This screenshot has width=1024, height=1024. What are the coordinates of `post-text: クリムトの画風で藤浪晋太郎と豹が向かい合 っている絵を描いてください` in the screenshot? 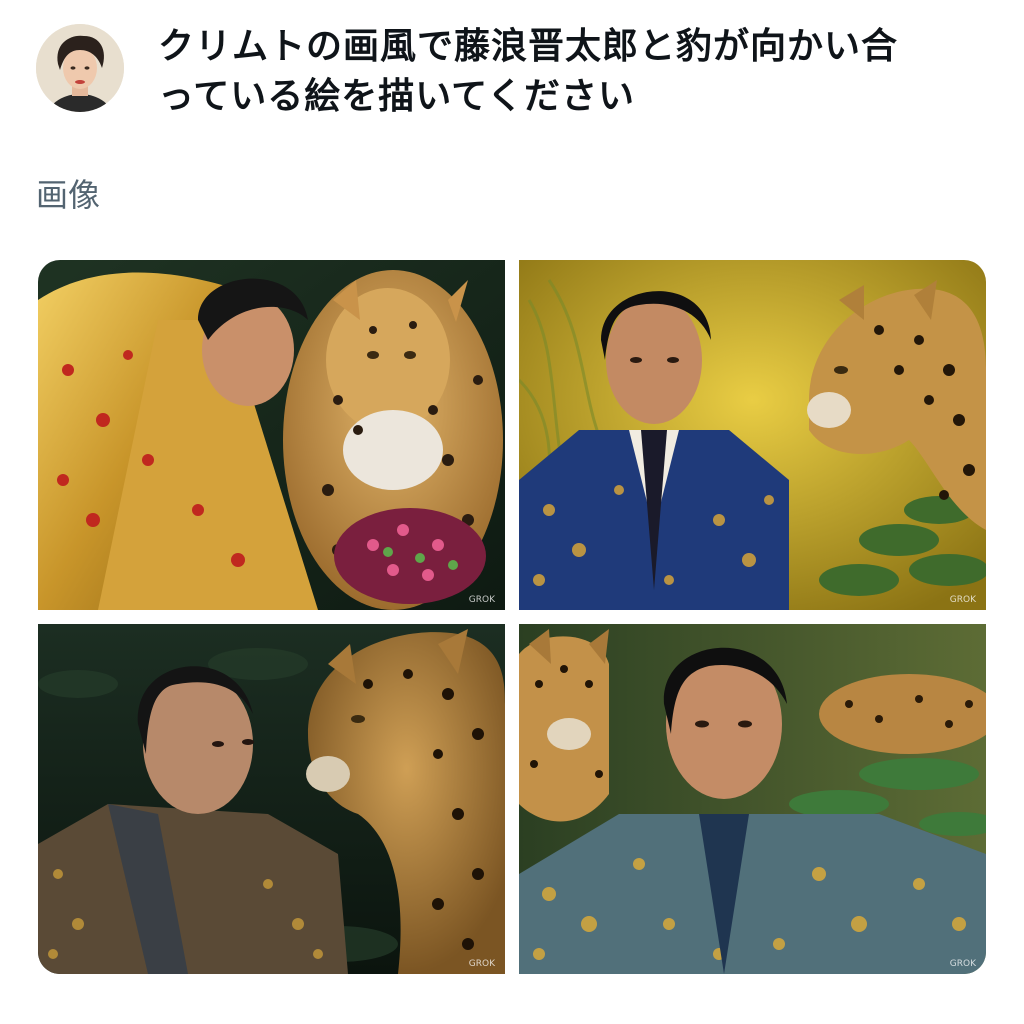 It's located at (573, 72).